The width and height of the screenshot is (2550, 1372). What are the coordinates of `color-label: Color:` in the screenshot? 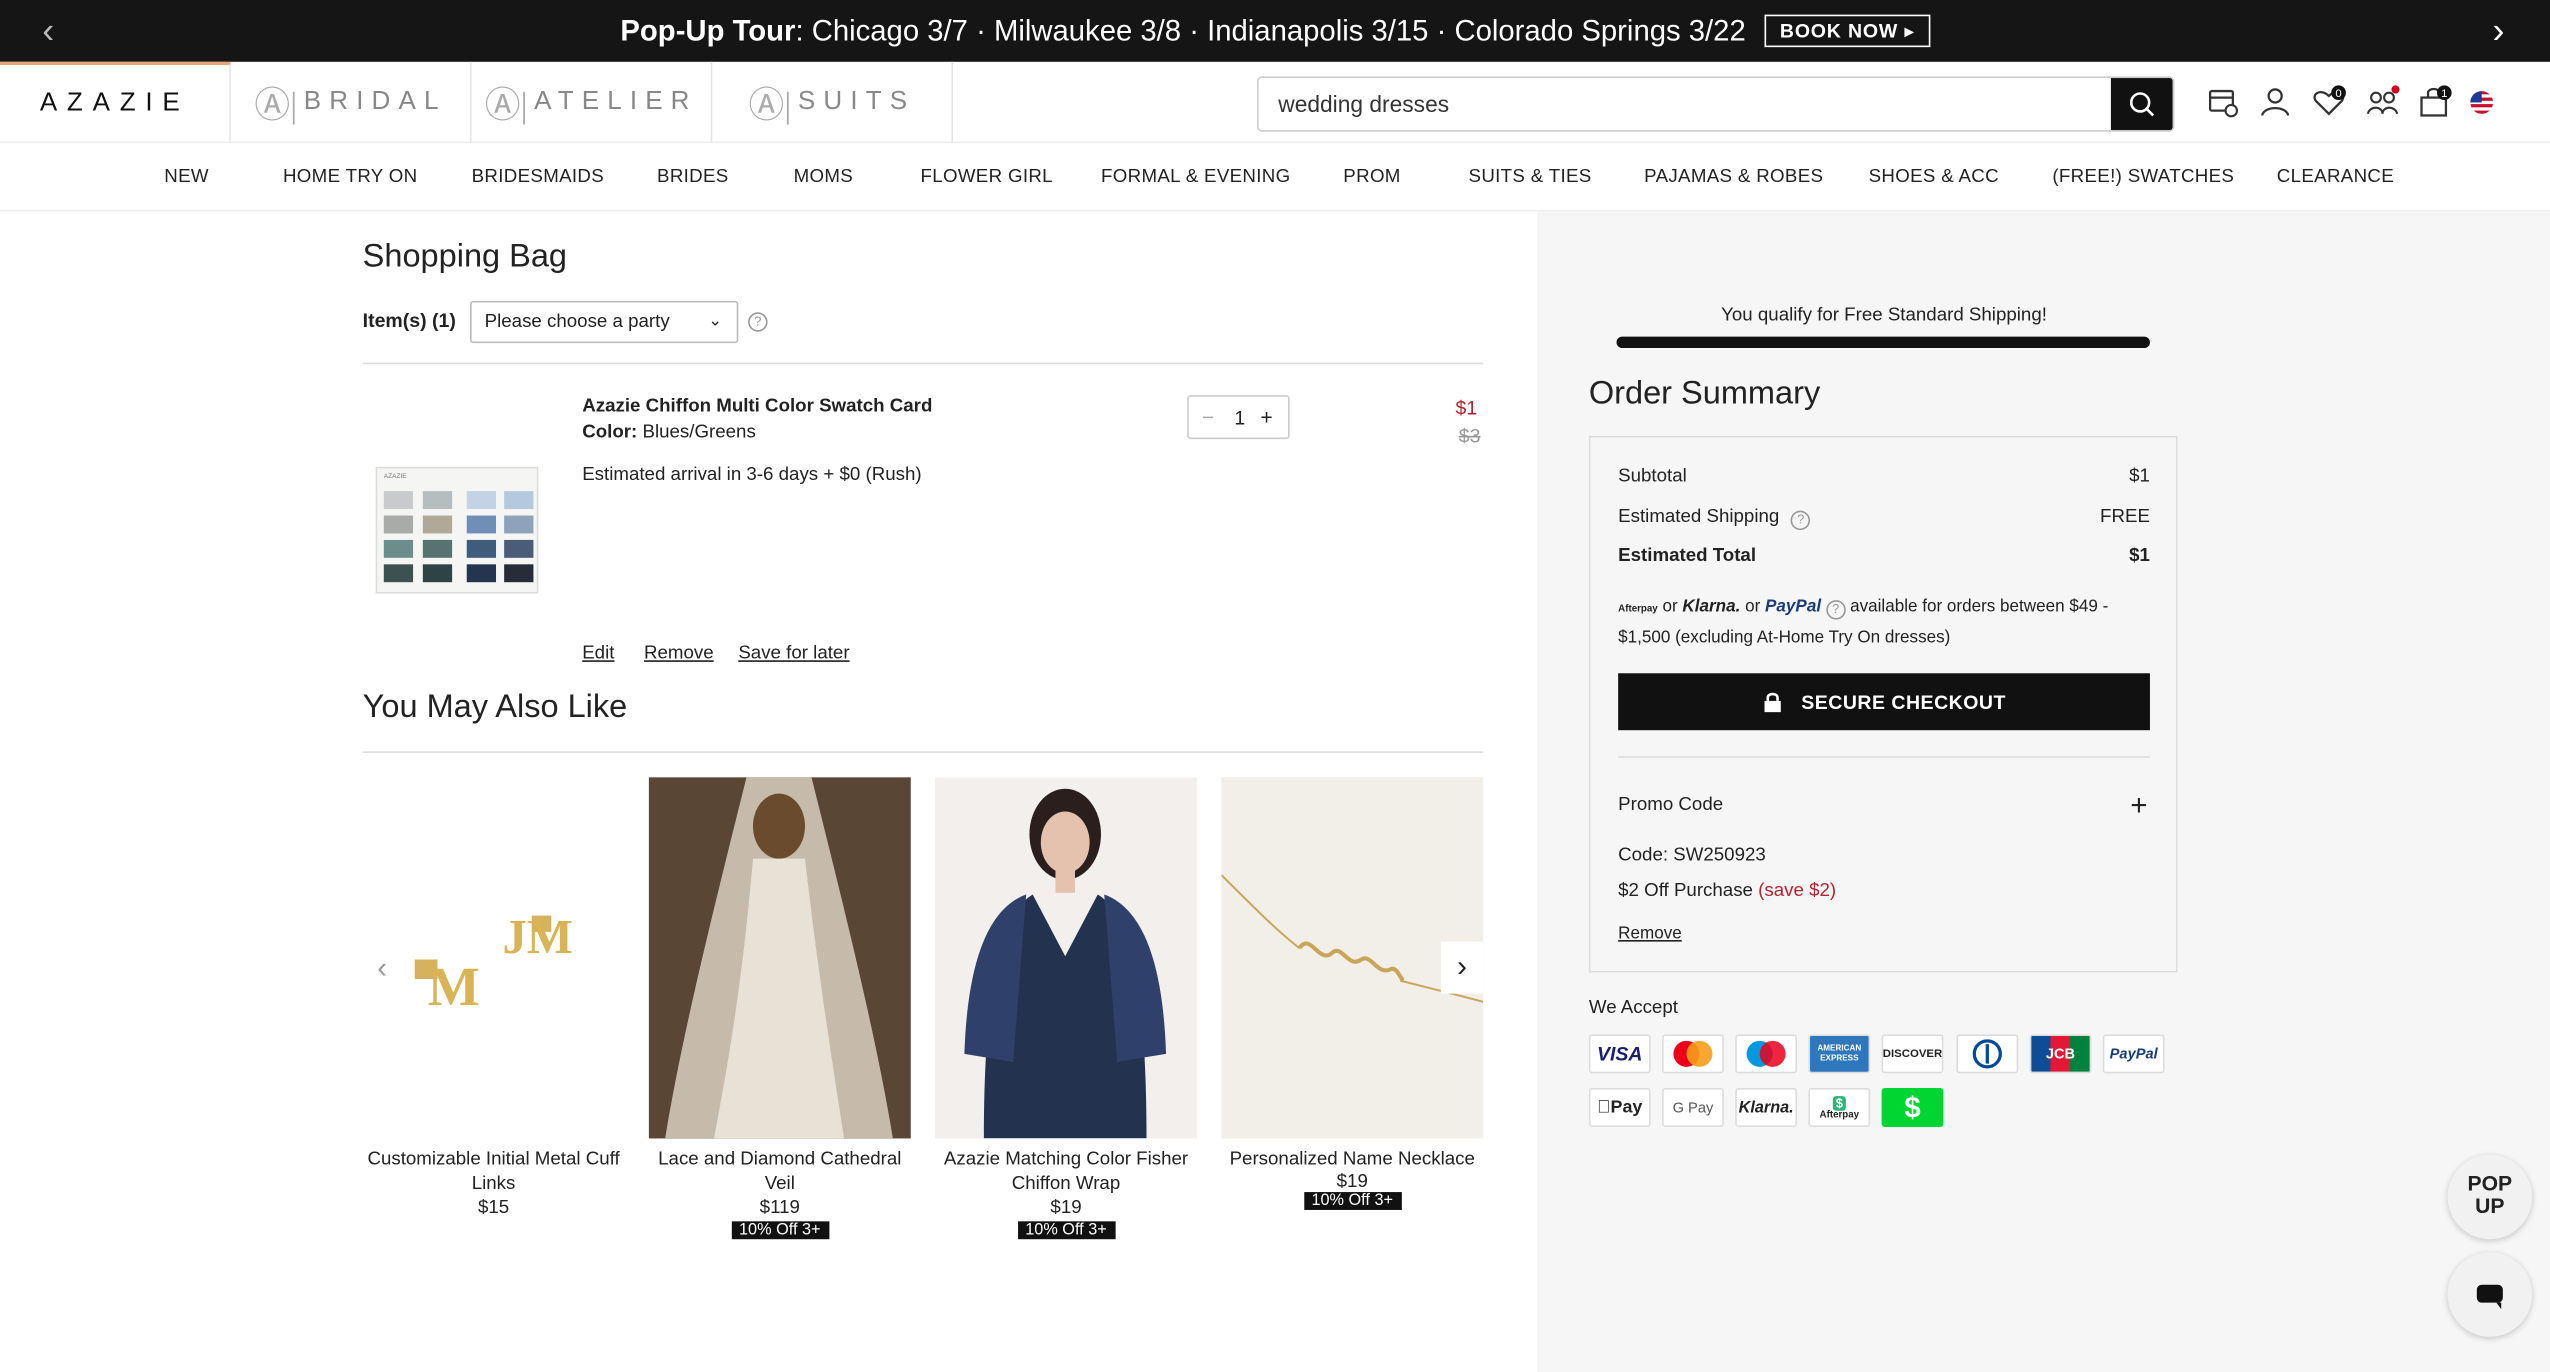 It's located at (610, 432).